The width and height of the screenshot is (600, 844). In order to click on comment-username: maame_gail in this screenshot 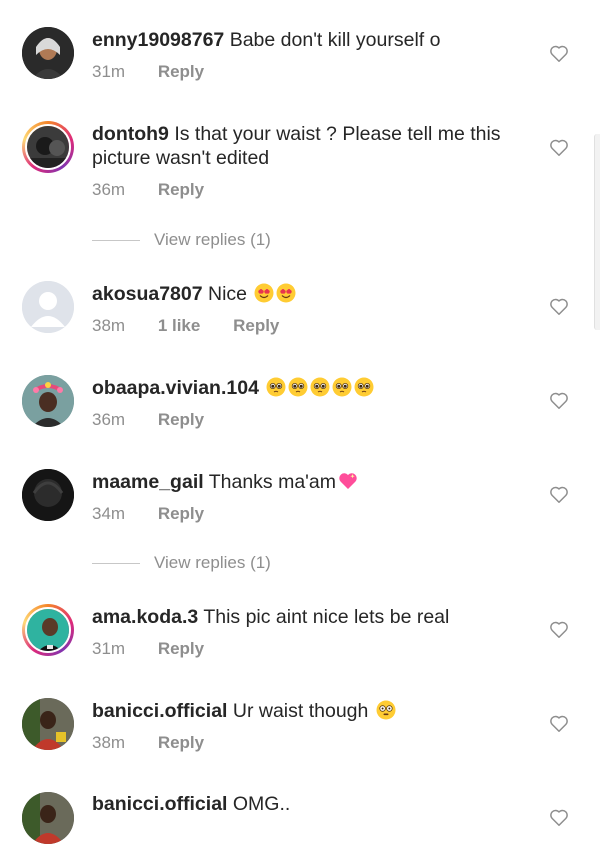, I will do `click(148, 482)`.